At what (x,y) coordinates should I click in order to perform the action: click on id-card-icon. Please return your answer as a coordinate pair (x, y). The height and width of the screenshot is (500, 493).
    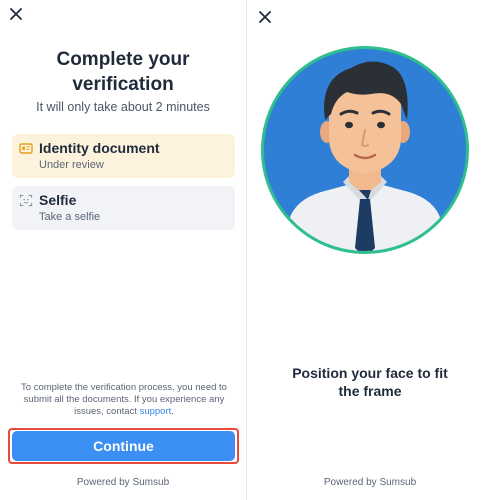
    Looking at the image, I should click on (26, 148).